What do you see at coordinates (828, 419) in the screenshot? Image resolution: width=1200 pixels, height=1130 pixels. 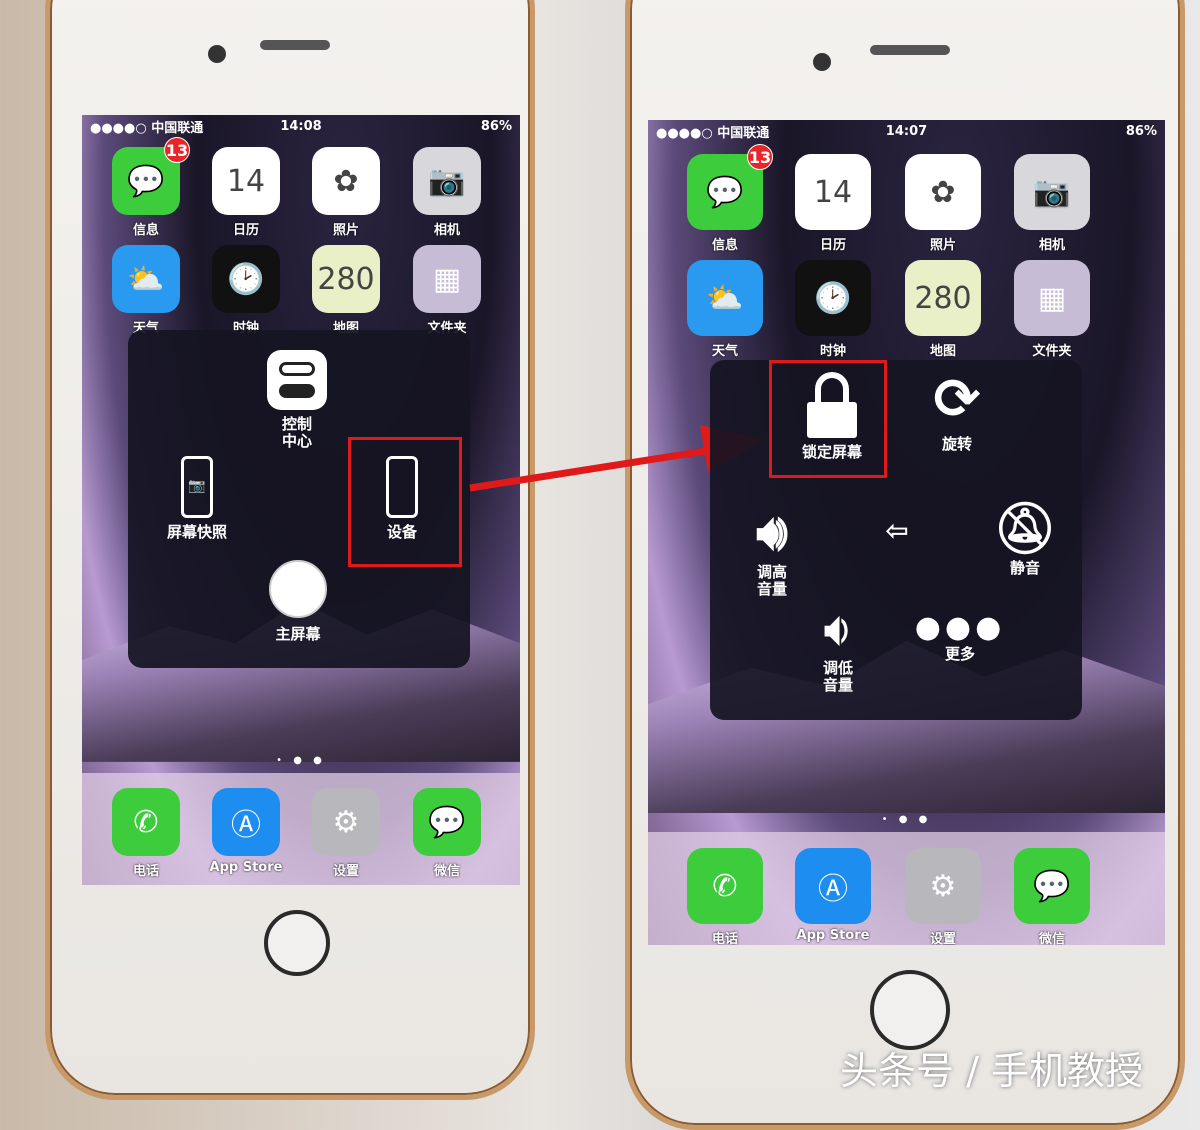 I see `lock-screen-highlight-box` at bounding box center [828, 419].